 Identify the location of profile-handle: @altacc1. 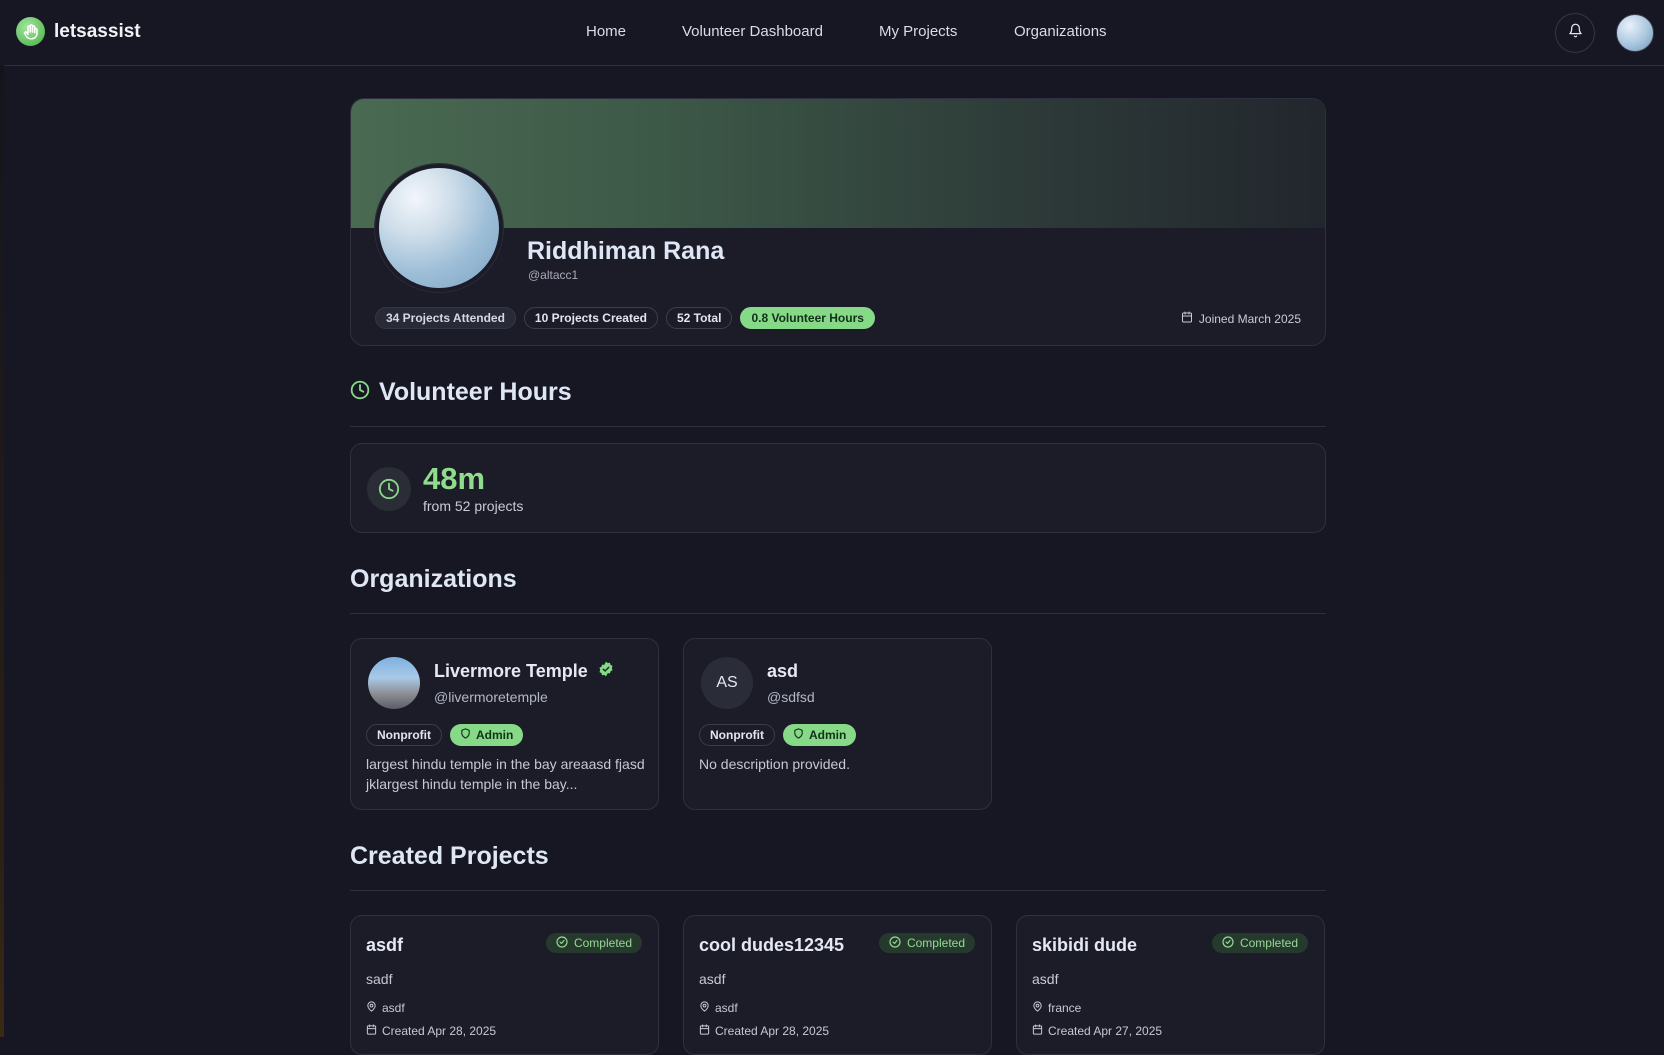
(553, 275).